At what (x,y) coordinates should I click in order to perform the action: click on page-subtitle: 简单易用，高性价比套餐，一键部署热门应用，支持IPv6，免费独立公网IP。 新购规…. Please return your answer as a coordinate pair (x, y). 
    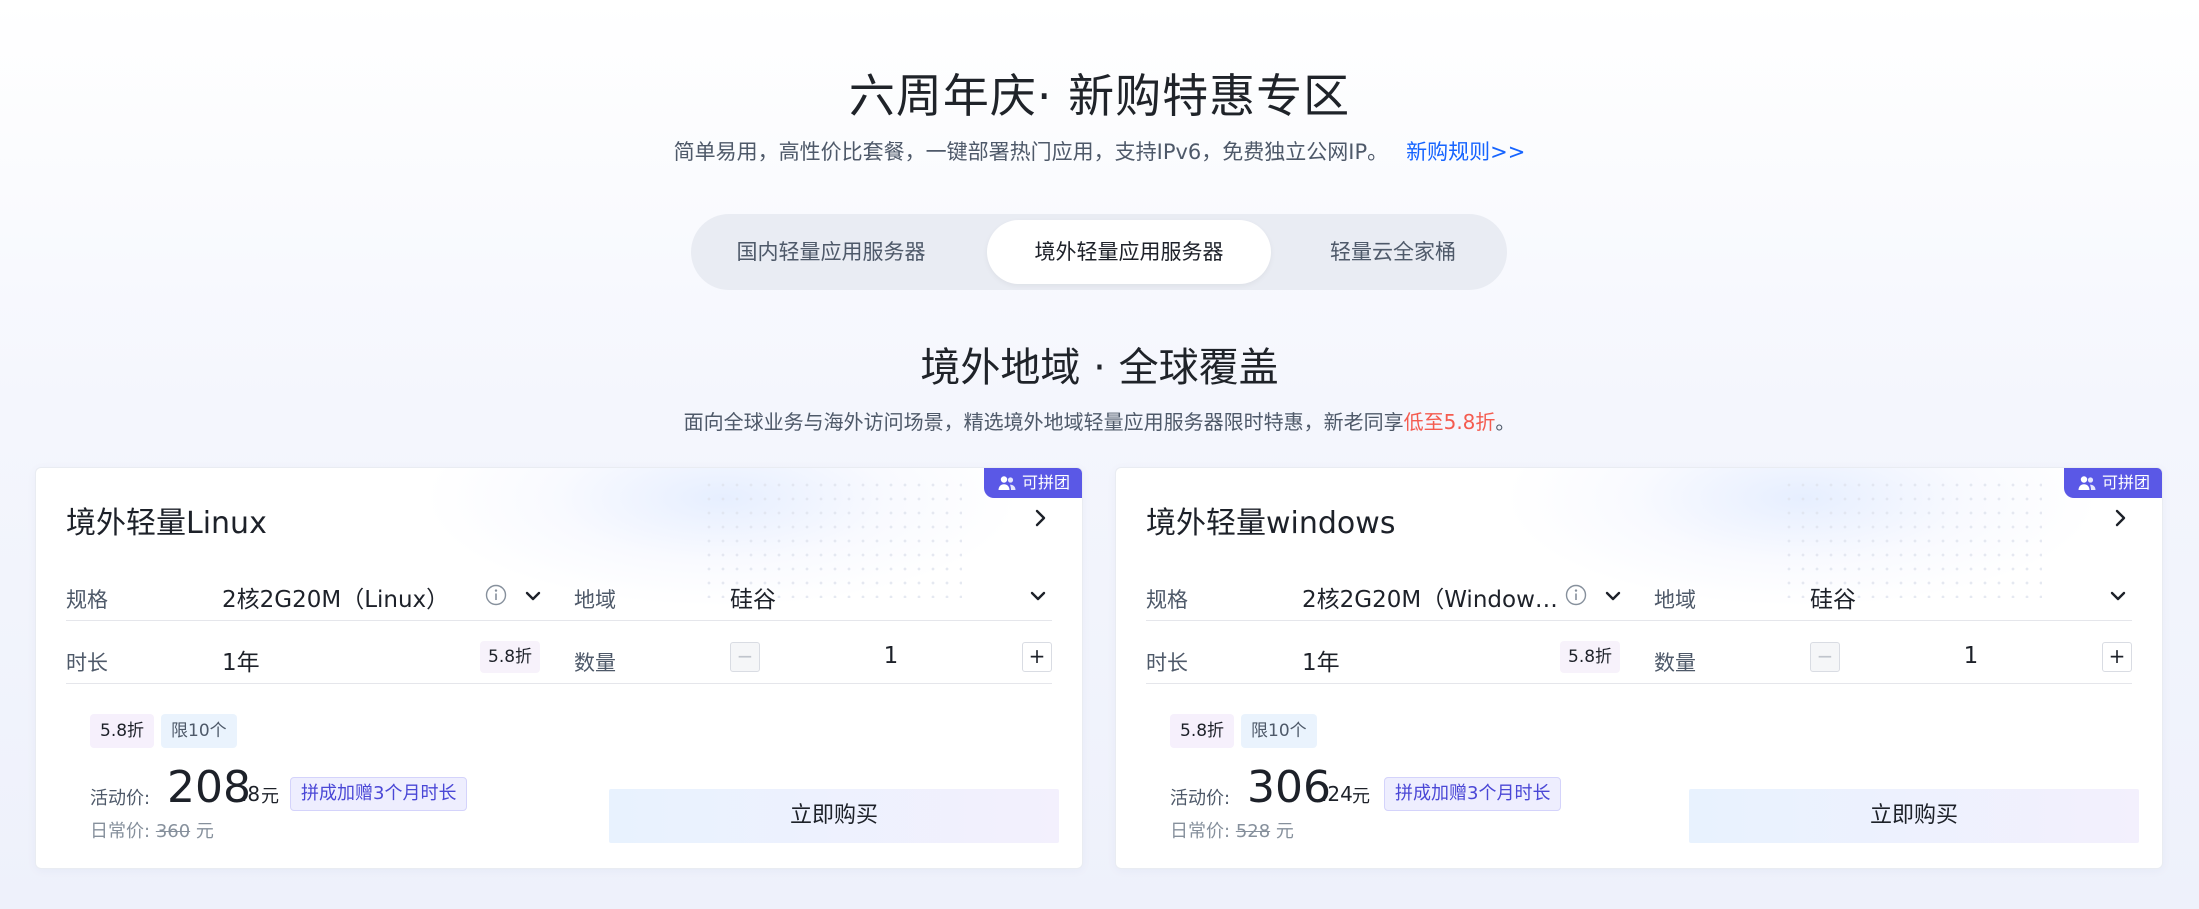
    Looking at the image, I should click on (1099, 151).